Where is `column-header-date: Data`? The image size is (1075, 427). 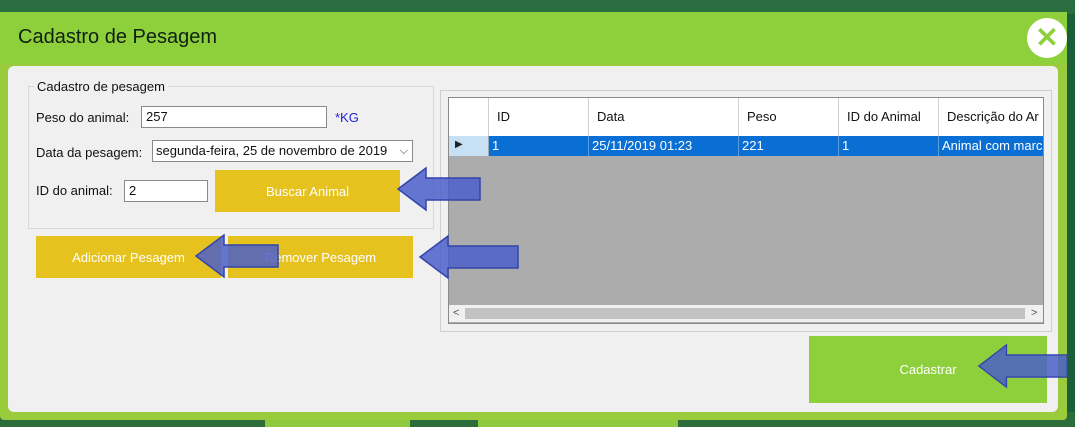
column-header-date: Data is located at coordinates (664, 117).